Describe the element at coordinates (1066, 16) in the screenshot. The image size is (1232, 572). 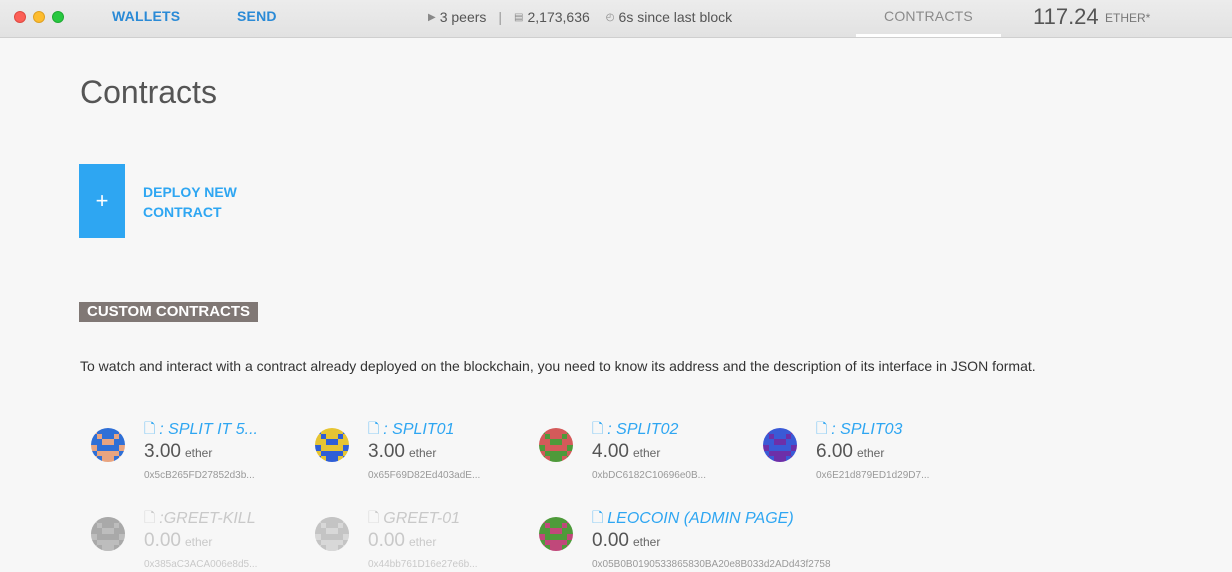
I see `balance-amount: 117.24` at that location.